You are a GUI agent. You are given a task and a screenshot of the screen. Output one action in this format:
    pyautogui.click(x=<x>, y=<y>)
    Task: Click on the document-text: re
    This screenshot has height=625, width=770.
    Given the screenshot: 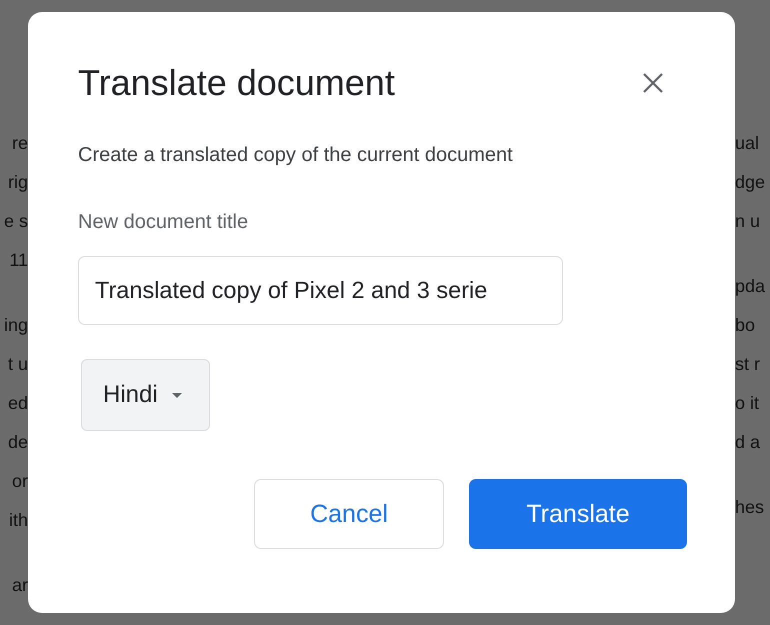 What is the action you would take?
    pyautogui.click(x=20, y=143)
    